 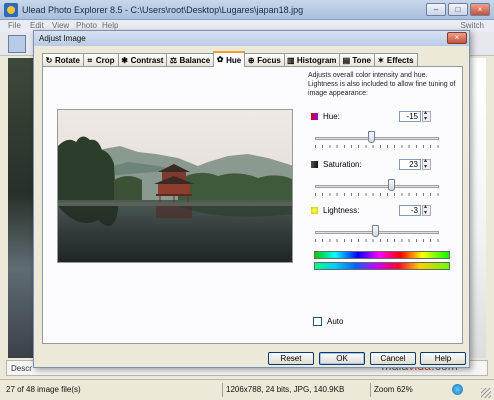 What do you see at coordinates (14, 25) in the screenshot?
I see `menu-file: File` at bounding box center [14, 25].